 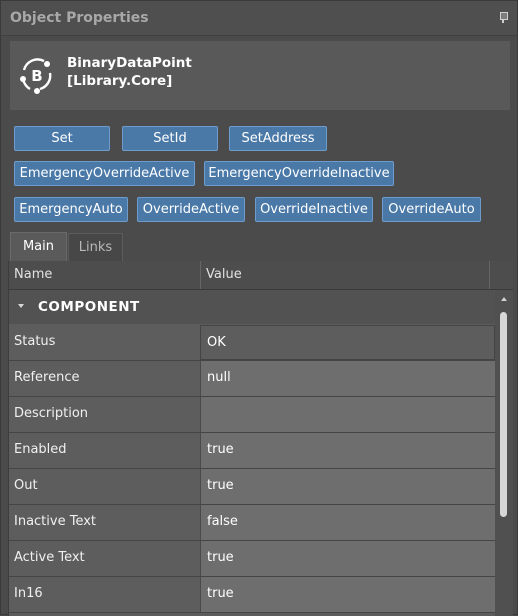 I want to click on property-value: OK, so click(x=216, y=342).